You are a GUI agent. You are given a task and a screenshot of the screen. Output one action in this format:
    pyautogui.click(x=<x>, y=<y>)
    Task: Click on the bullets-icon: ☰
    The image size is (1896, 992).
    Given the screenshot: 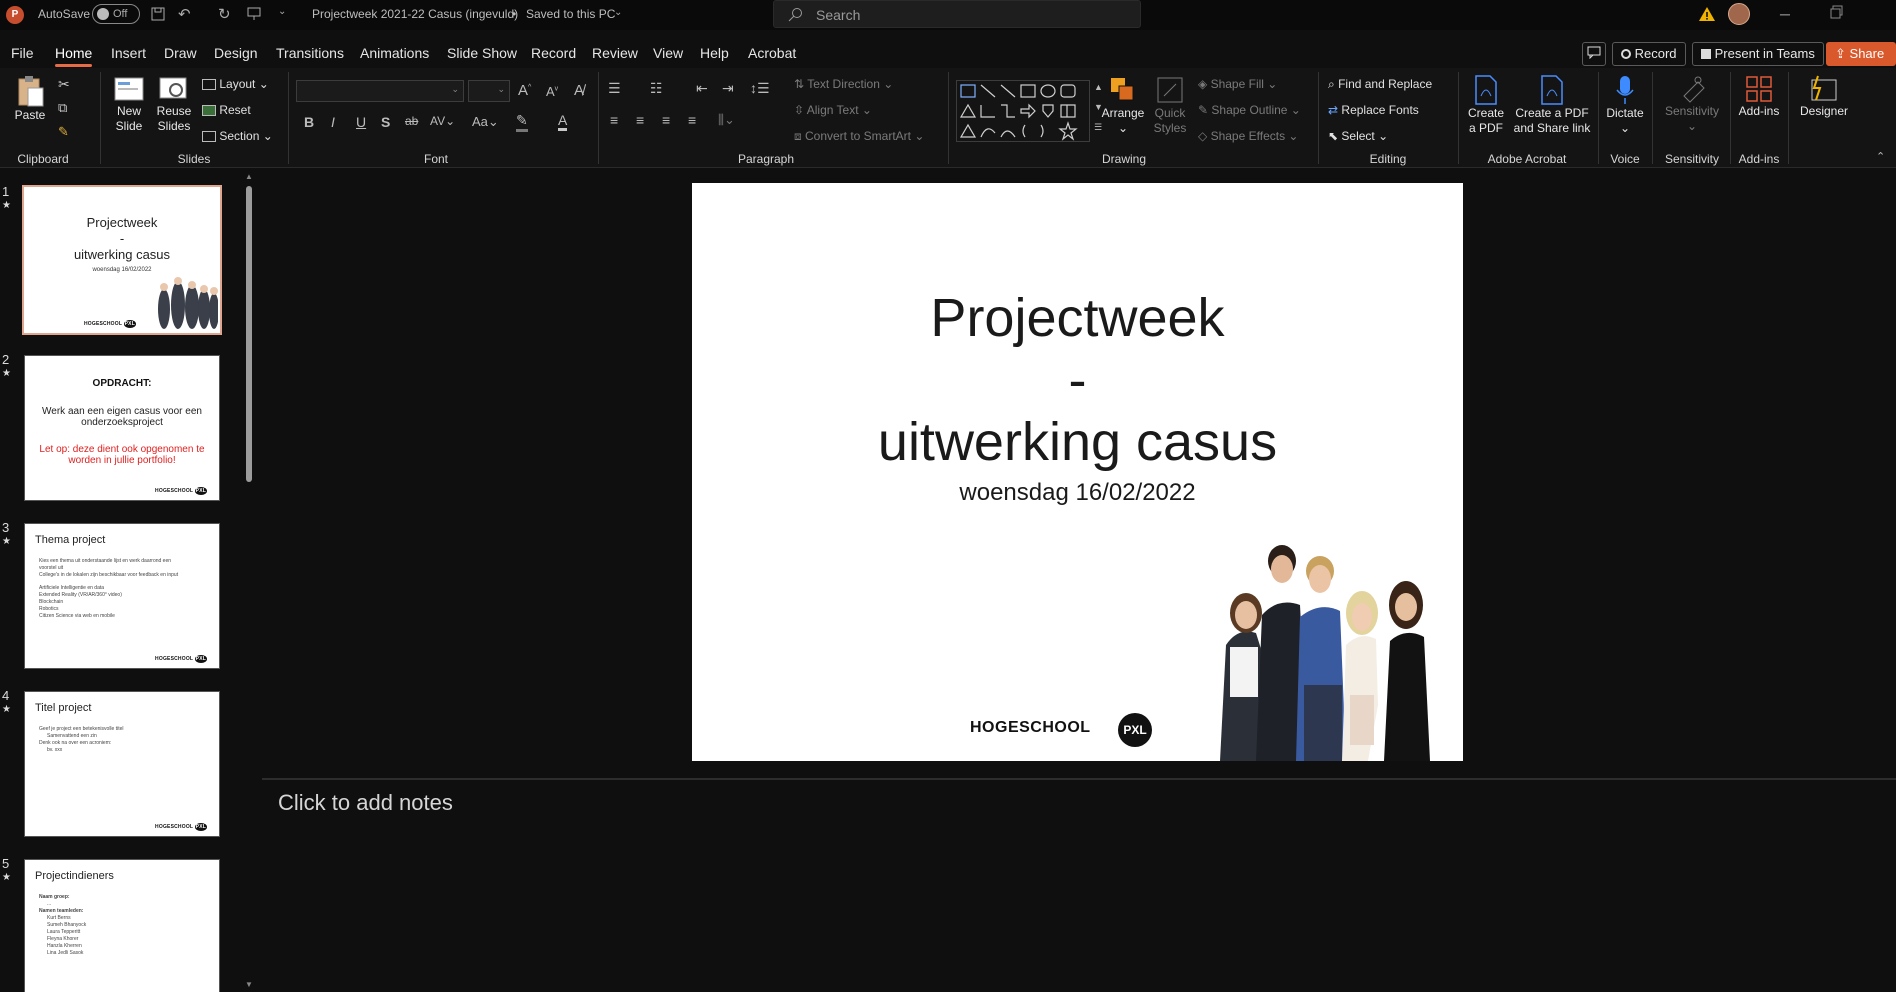 What is the action you would take?
    pyautogui.click(x=614, y=88)
    